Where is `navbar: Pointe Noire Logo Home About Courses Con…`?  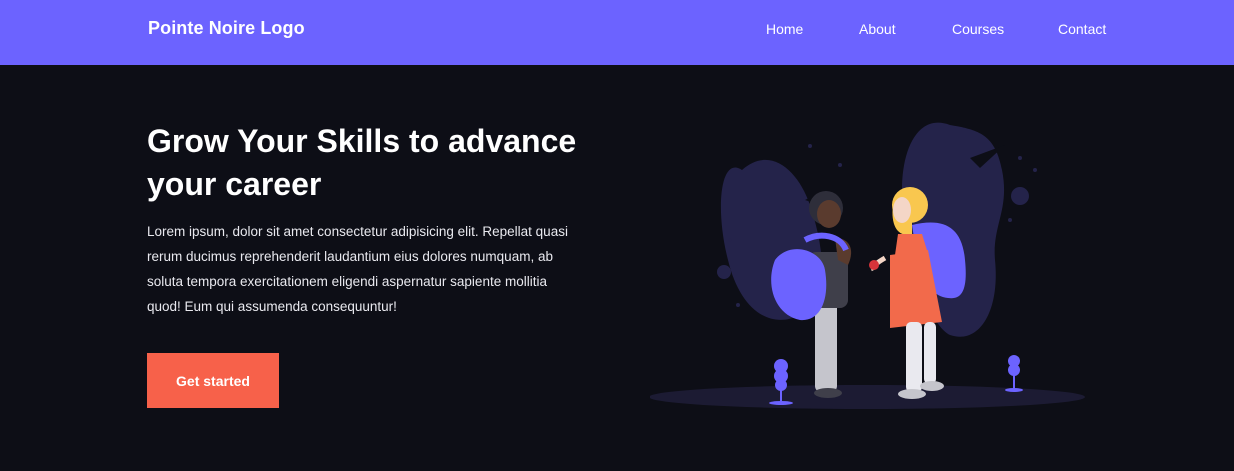
navbar: Pointe Noire Logo Home About Courses Con… is located at coordinates (617, 32).